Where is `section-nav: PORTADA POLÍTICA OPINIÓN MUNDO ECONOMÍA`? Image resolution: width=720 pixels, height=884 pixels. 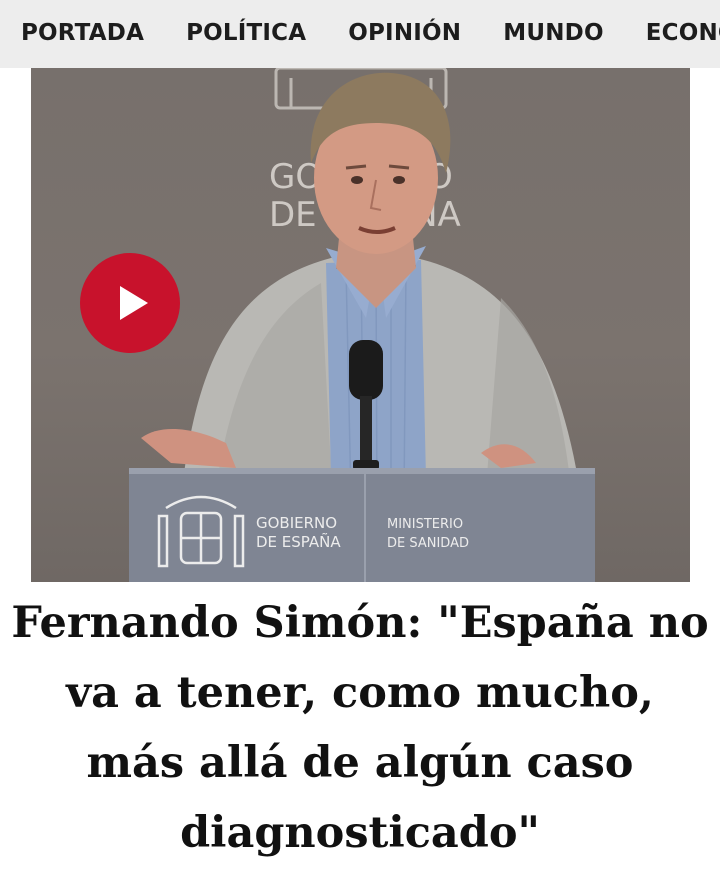 section-nav: PORTADA POLÍTICA OPINIÓN MUNDO ECONOMÍA is located at coordinates (360, 34).